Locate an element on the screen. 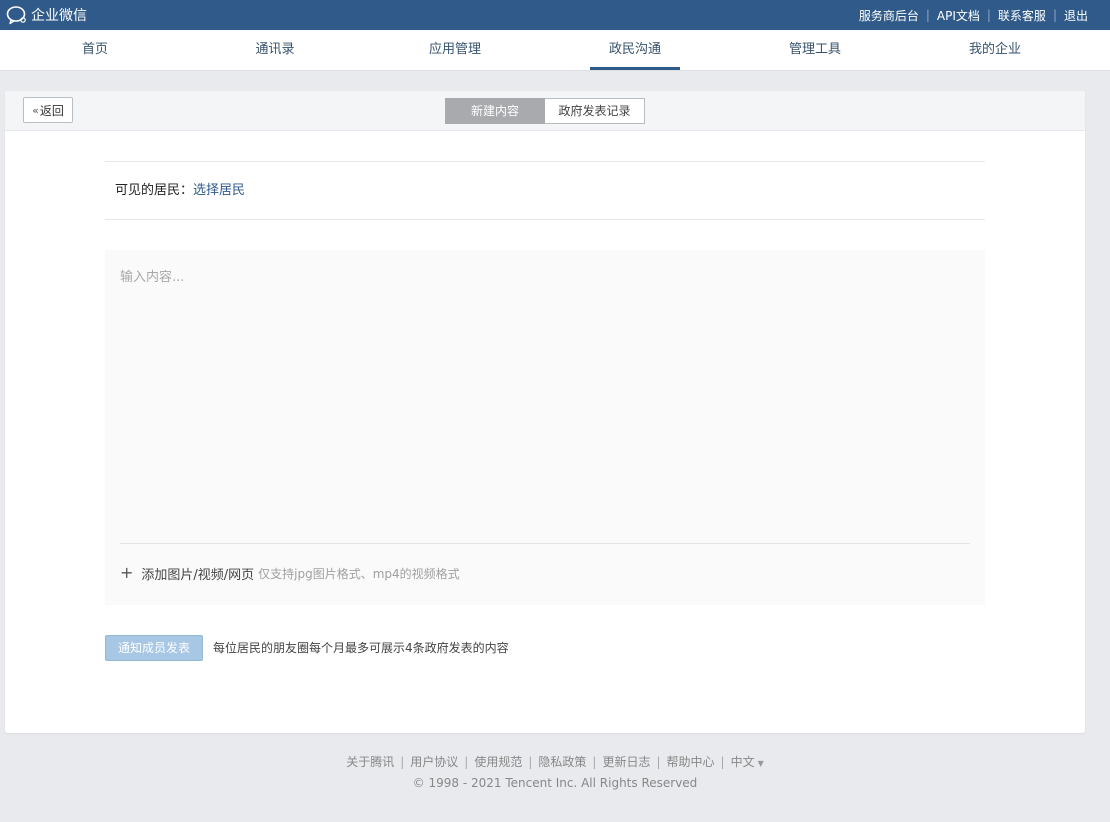 The image size is (1110, 822). footer-link-privacy: 隐私政策 is located at coordinates (562, 762).